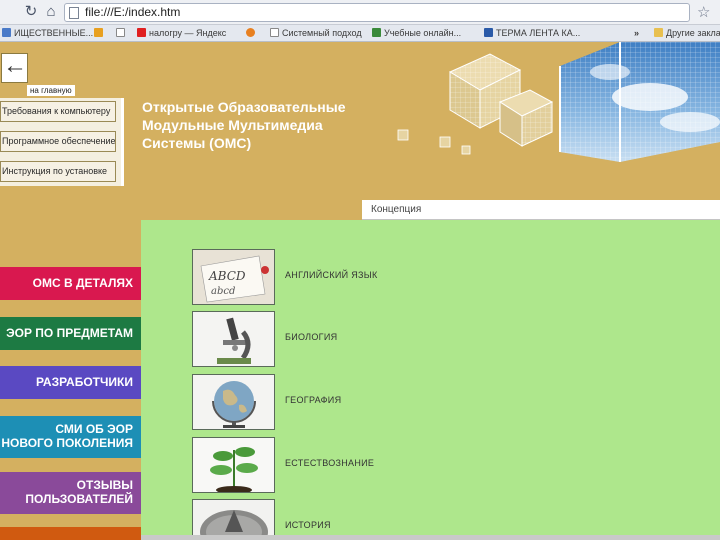 The height and width of the screenshot is (540, 720). Describe the element at coordinates (227, 276) in the screenshot. I see `svg-text: ABCD` at that location.